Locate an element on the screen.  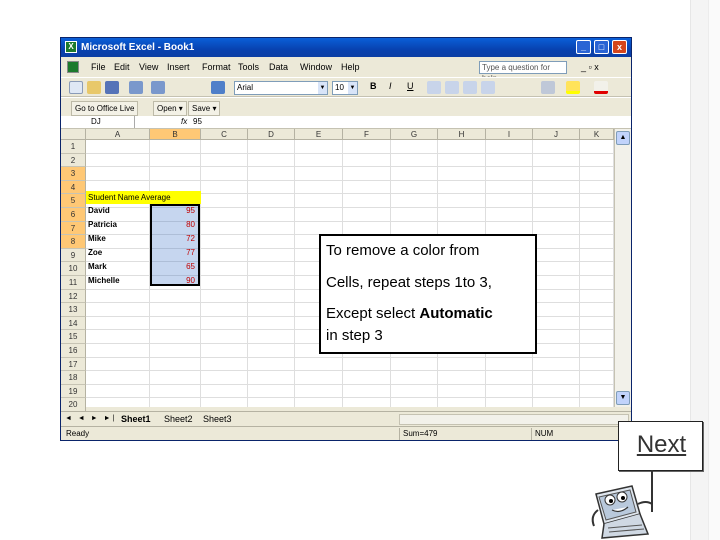
student-name-cell: Patricia is located at coordinates (102, 224).